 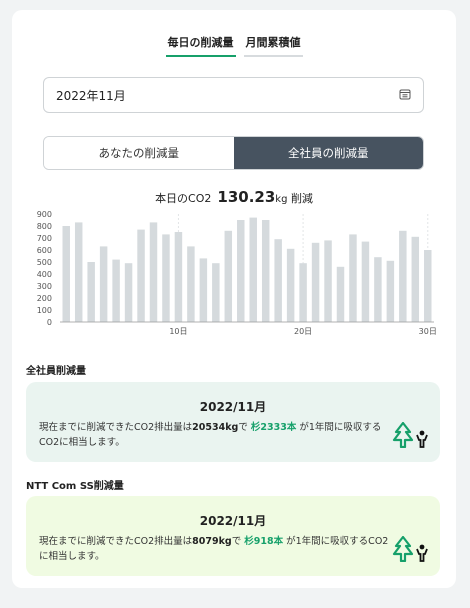 I want to click on month-value: 2022年11月, so click(x=91, y=95).